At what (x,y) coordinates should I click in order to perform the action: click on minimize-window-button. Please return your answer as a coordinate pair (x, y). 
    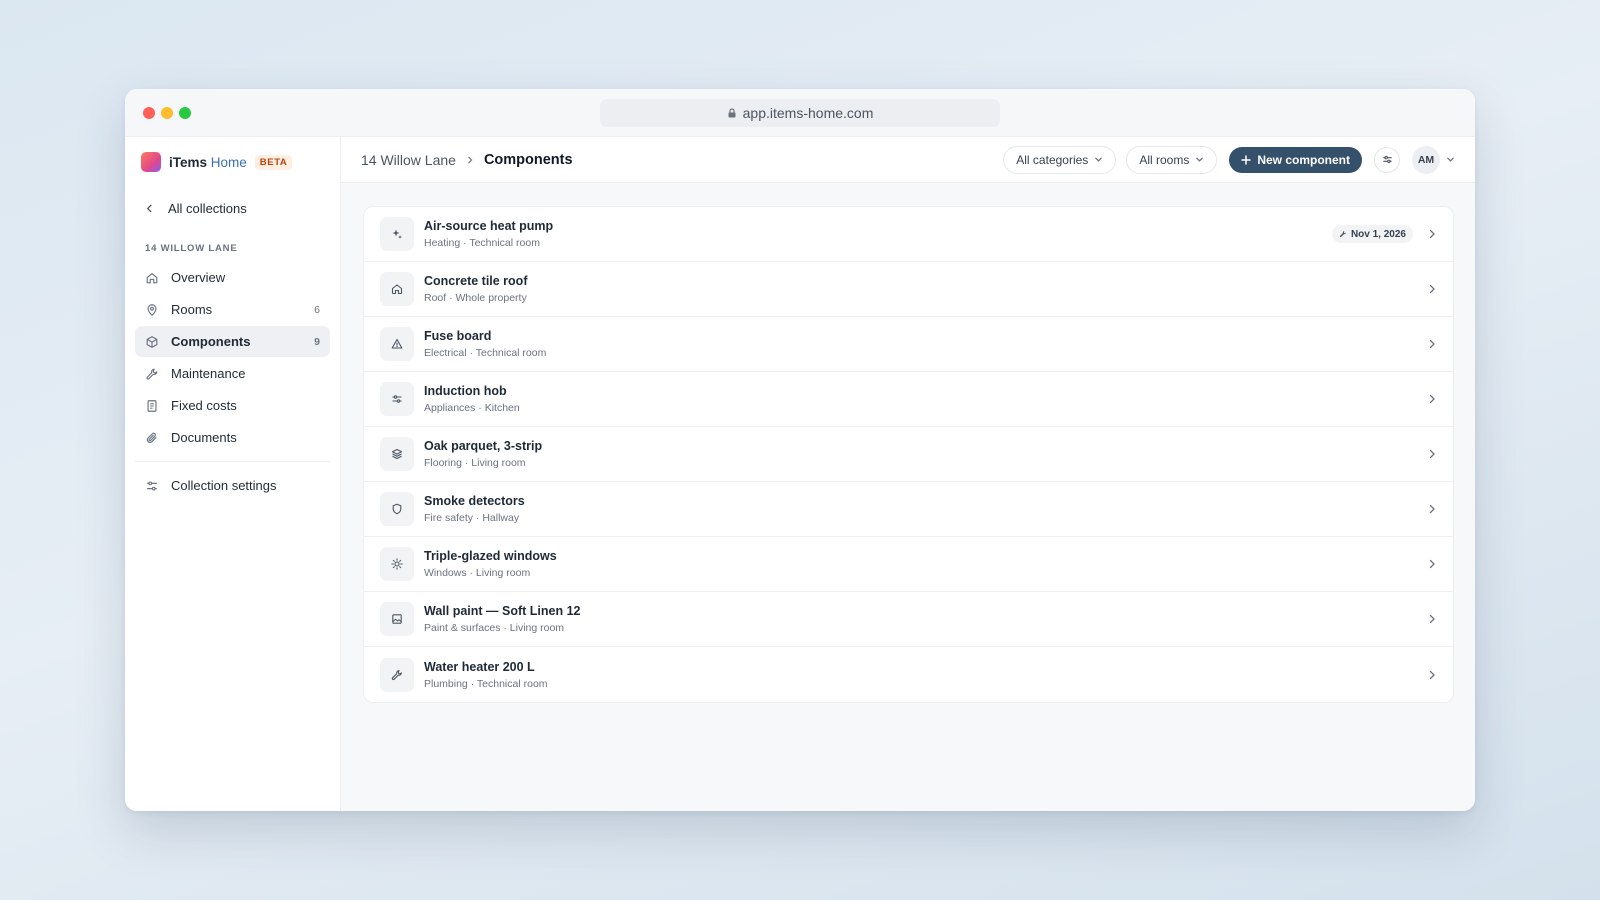
    Looking at the image, I should click on (167, 113).